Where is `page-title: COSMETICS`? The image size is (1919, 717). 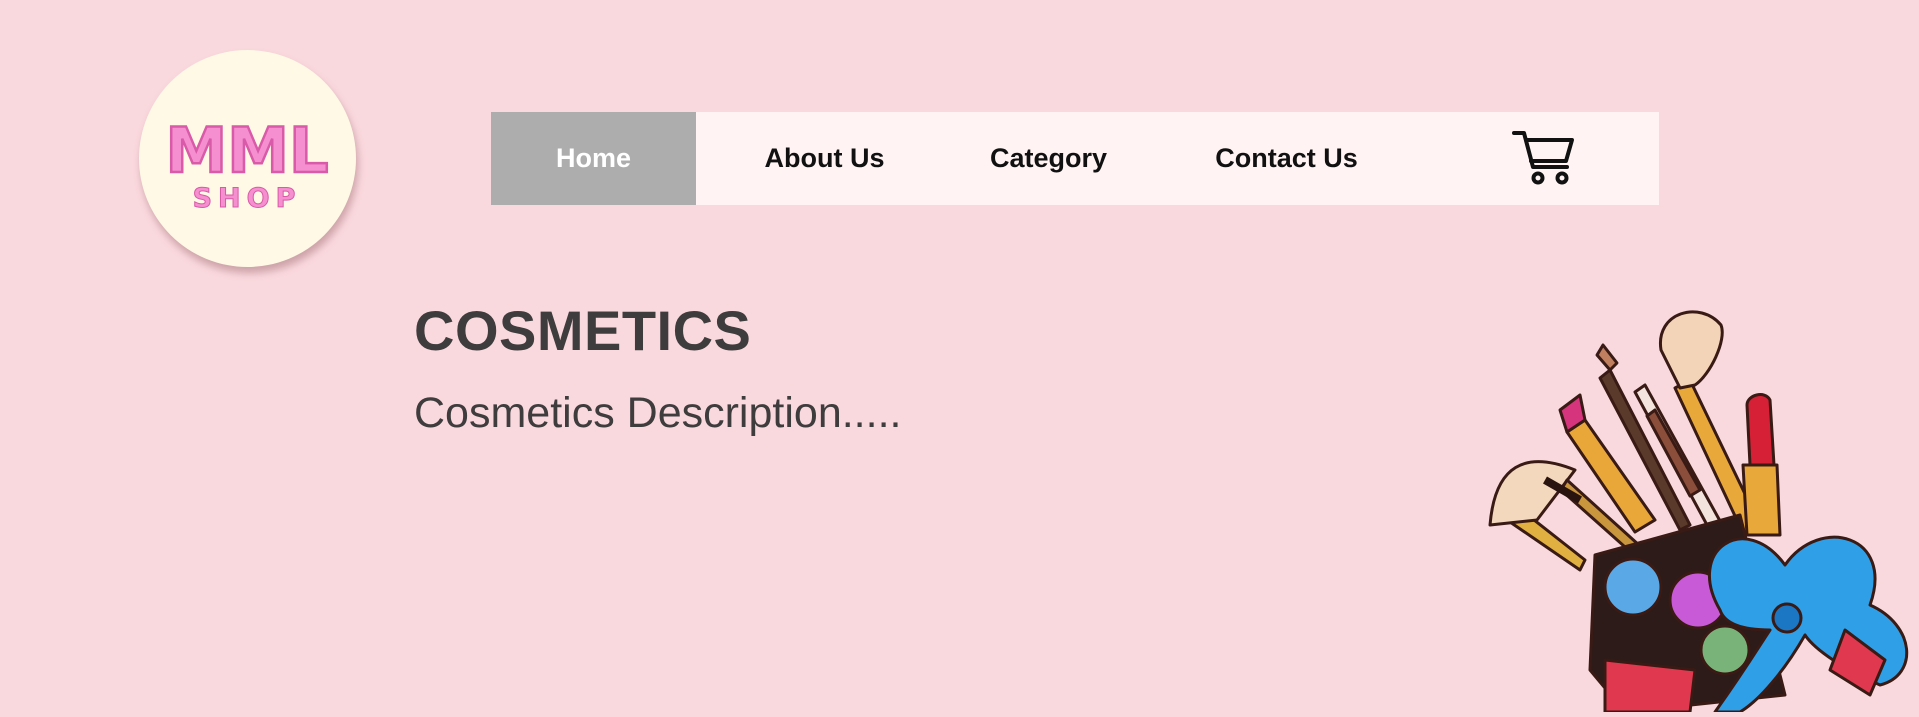
page-title: COSMETICS is located at coordinates (583, 330).